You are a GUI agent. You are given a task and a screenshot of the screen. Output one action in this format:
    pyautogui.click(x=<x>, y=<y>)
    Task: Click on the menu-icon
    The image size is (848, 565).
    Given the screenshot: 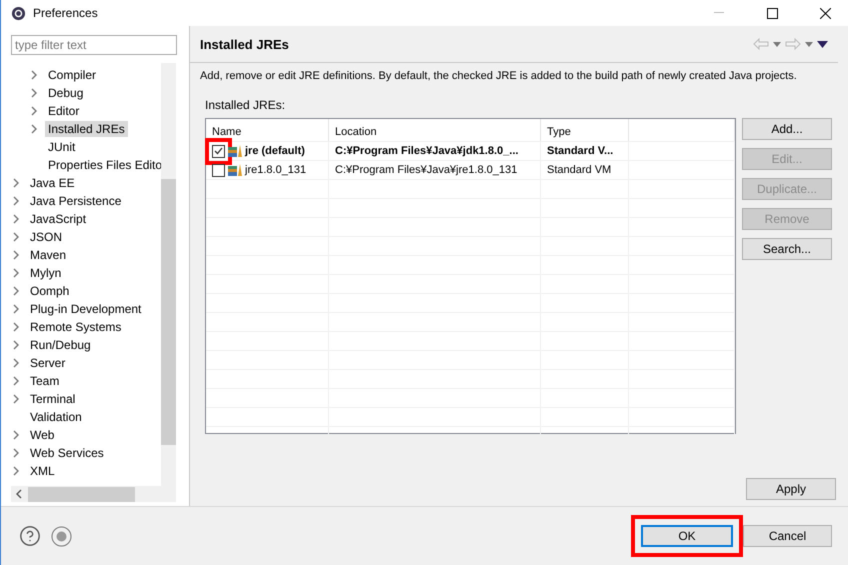 What is the action you would take?
    pyautogui.click(x=822, y=44)
    